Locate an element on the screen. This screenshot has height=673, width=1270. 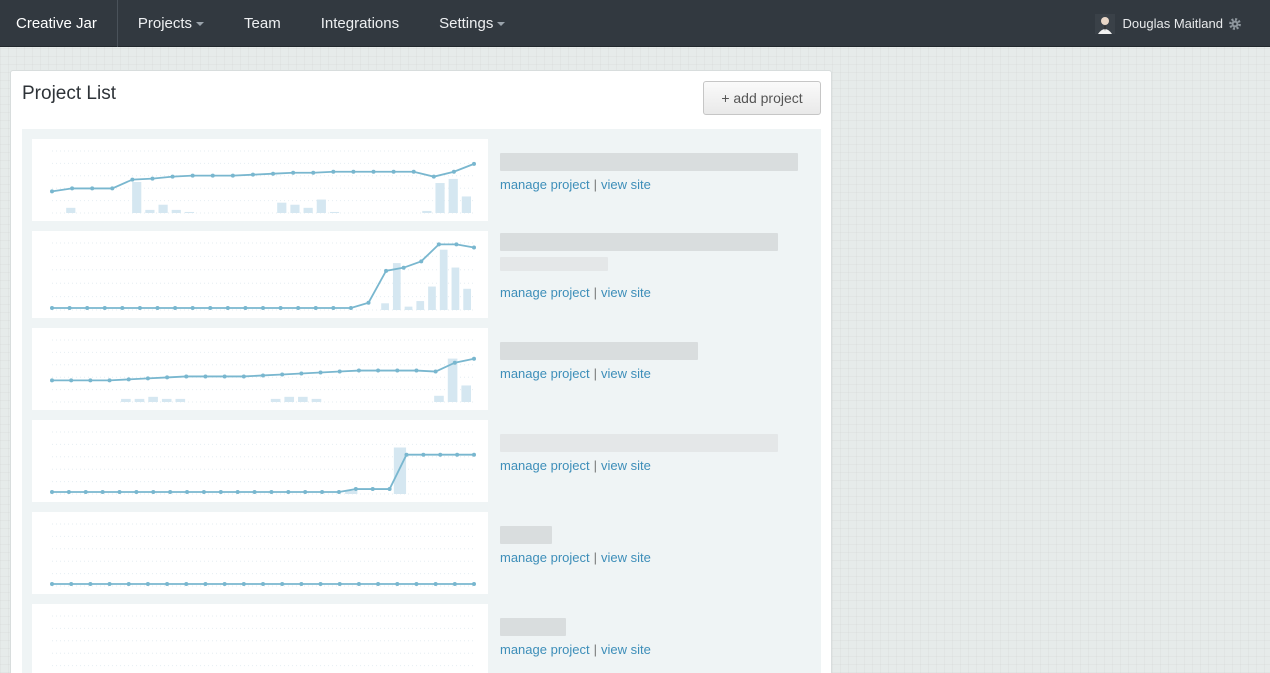
nav-projects-label: Projects is located at coordinates (165, 23).